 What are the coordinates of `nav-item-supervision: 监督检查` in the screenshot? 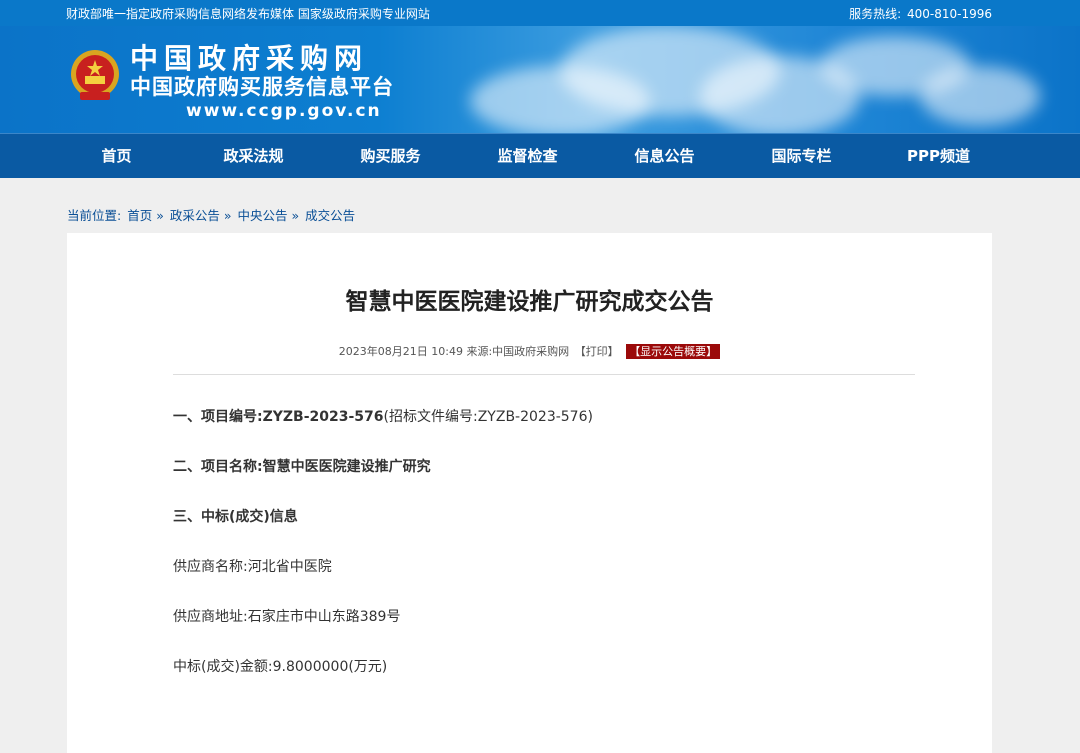 It's located at (527, 156).